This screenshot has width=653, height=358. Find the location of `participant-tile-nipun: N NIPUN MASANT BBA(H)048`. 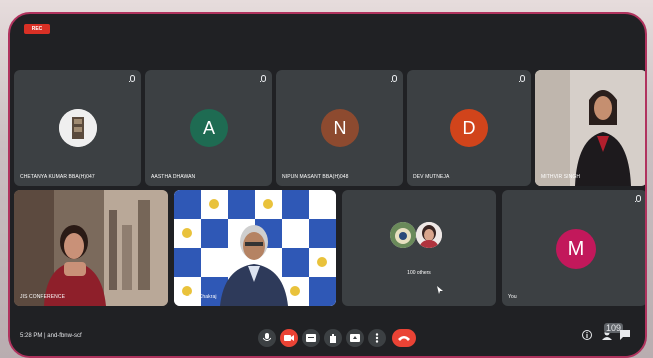

participant-tile-nipun: N NIPUN MASANT BBA(H)048 is located at coordinates (339, 128).